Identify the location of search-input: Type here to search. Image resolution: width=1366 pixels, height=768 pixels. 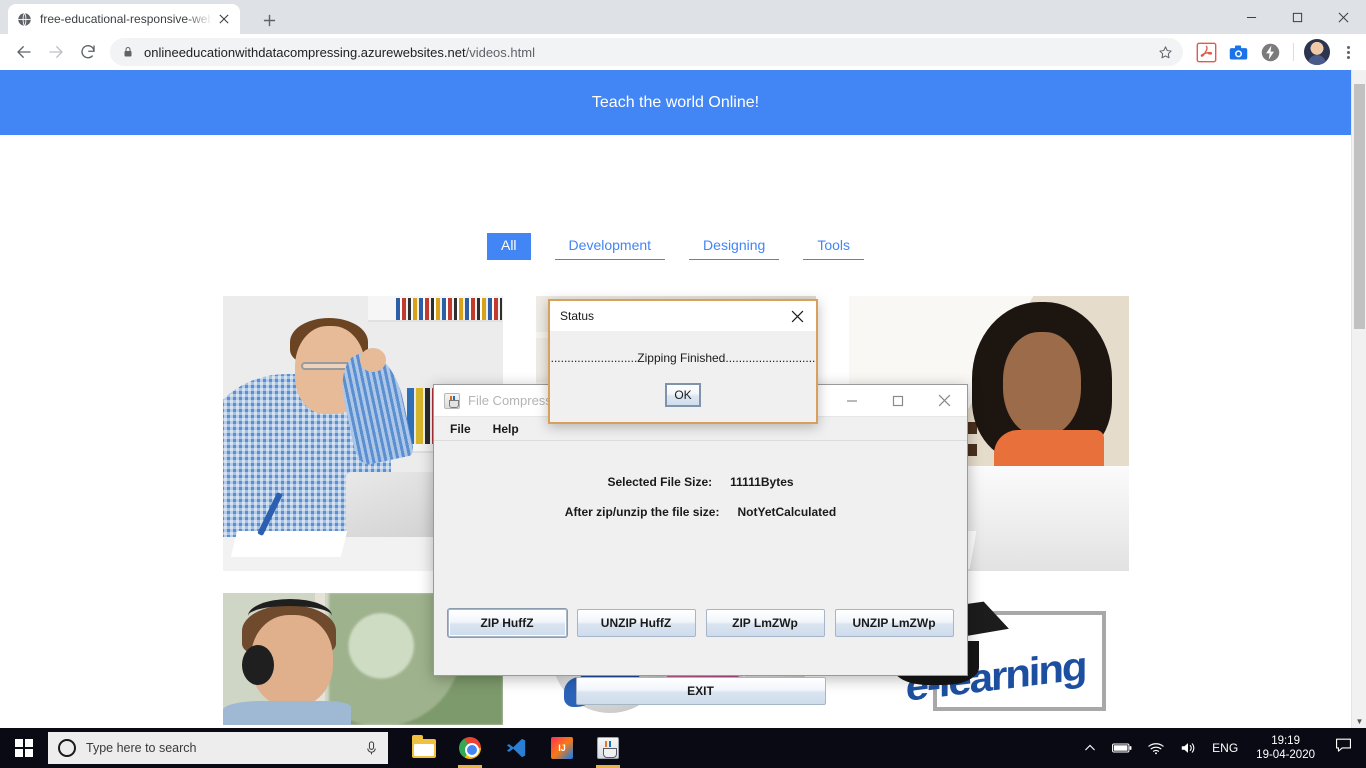
(218, 748).